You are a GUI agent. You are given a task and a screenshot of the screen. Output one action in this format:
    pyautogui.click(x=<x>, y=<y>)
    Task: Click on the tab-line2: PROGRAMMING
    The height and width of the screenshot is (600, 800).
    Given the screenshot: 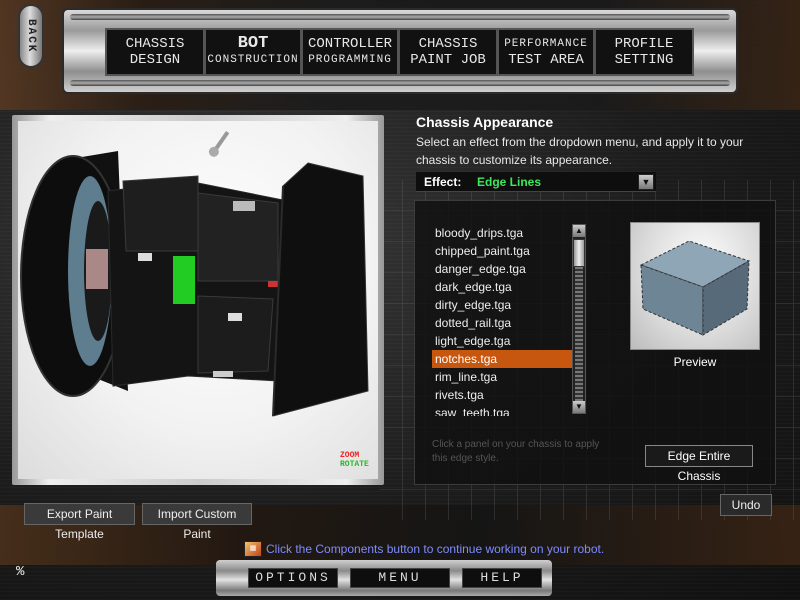 What is the action you would take?
    pyautogui.click(x=350, y=60)
    